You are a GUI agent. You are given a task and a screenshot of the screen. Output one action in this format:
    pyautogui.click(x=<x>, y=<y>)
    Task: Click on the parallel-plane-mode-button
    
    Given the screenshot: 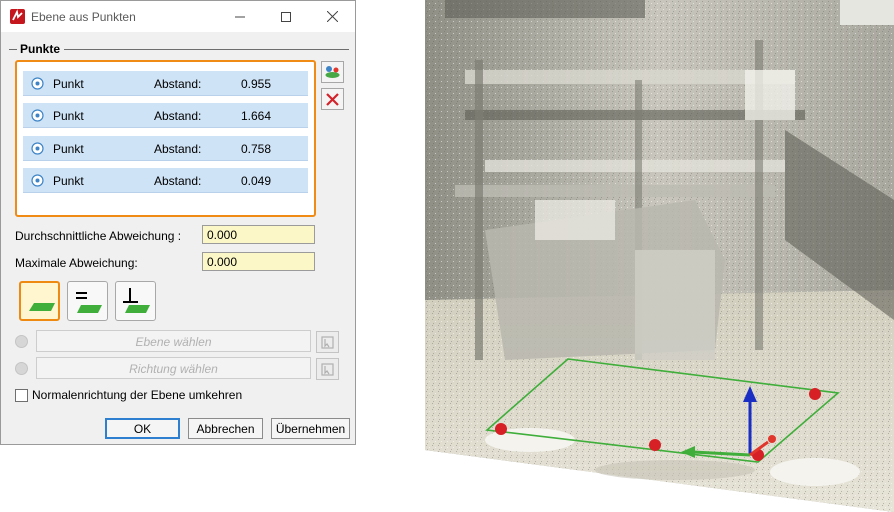 What is the action you would take?
    pyautogui.click(x=87, y=301)
    